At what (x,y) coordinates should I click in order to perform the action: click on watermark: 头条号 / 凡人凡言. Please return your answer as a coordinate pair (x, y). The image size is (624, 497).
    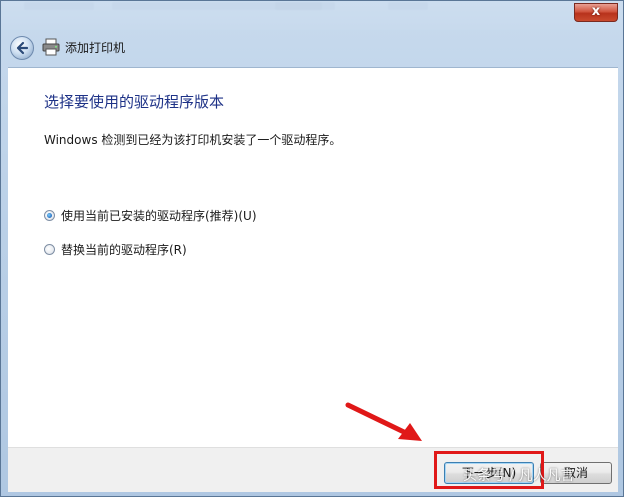
    Looking at the image, I should click on (519, 476).